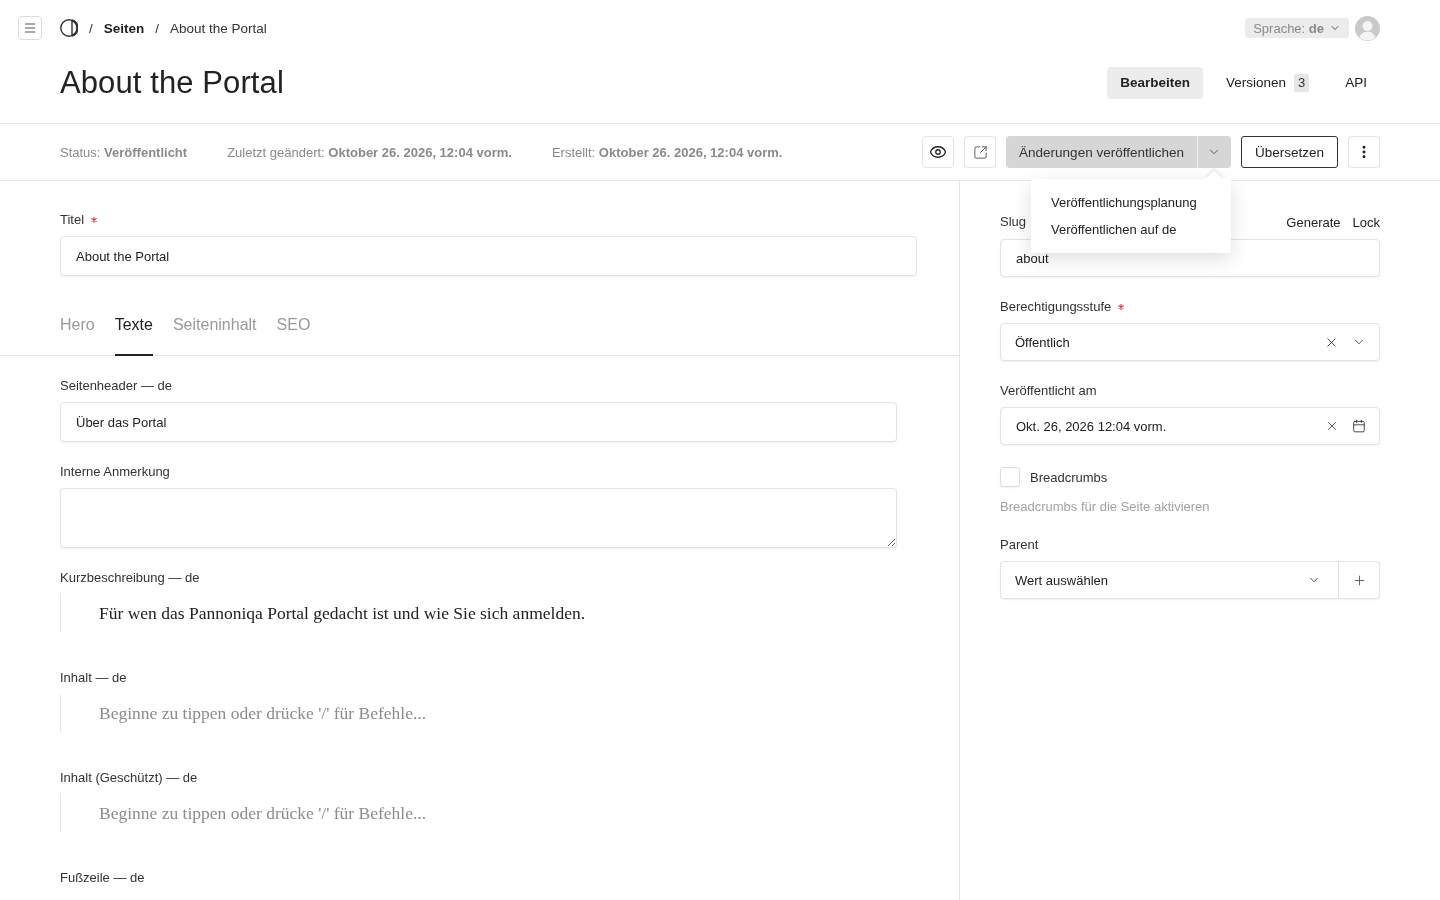 The image size is (1440, 900). What do you see at coordinates (133, 326) in the screenshot?
I see `content-tab: Texte` at bounding box center [133, 326].